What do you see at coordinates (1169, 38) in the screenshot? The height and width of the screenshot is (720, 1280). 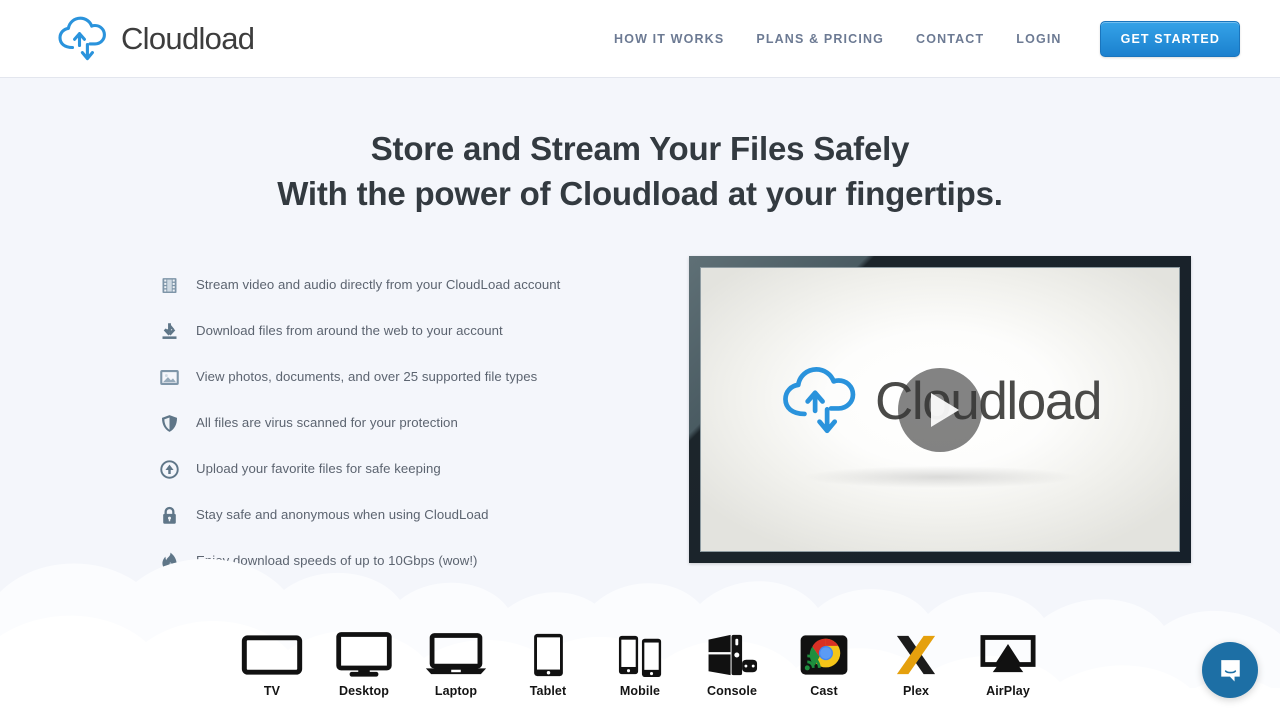 I see `get-started-button: GET STARTED` at bounding box center [1169, 38].